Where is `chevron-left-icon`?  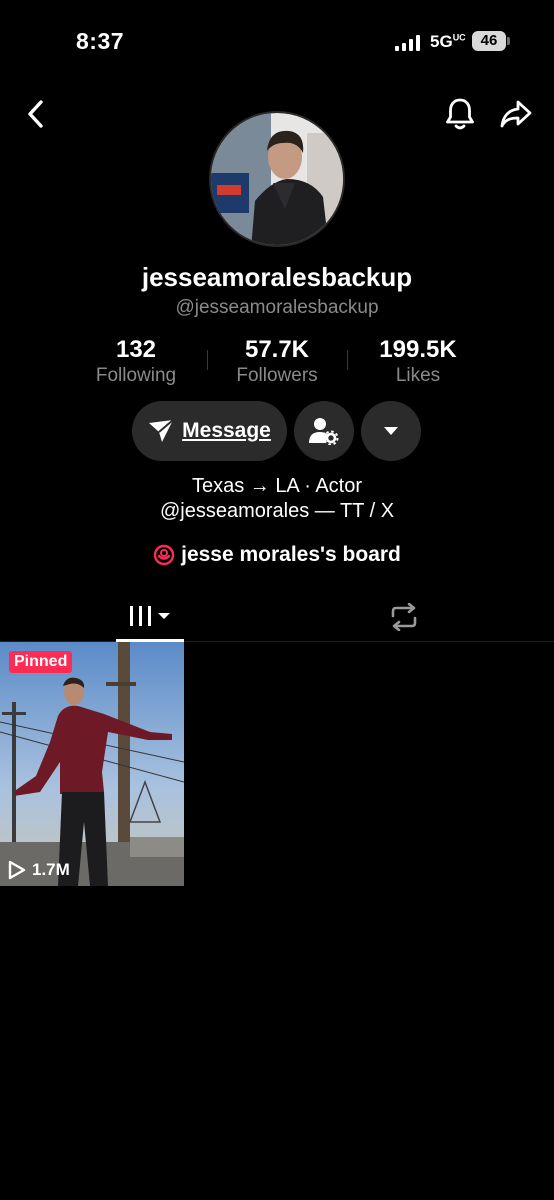
chevron-left-icon is located at coordinates (35, 114).